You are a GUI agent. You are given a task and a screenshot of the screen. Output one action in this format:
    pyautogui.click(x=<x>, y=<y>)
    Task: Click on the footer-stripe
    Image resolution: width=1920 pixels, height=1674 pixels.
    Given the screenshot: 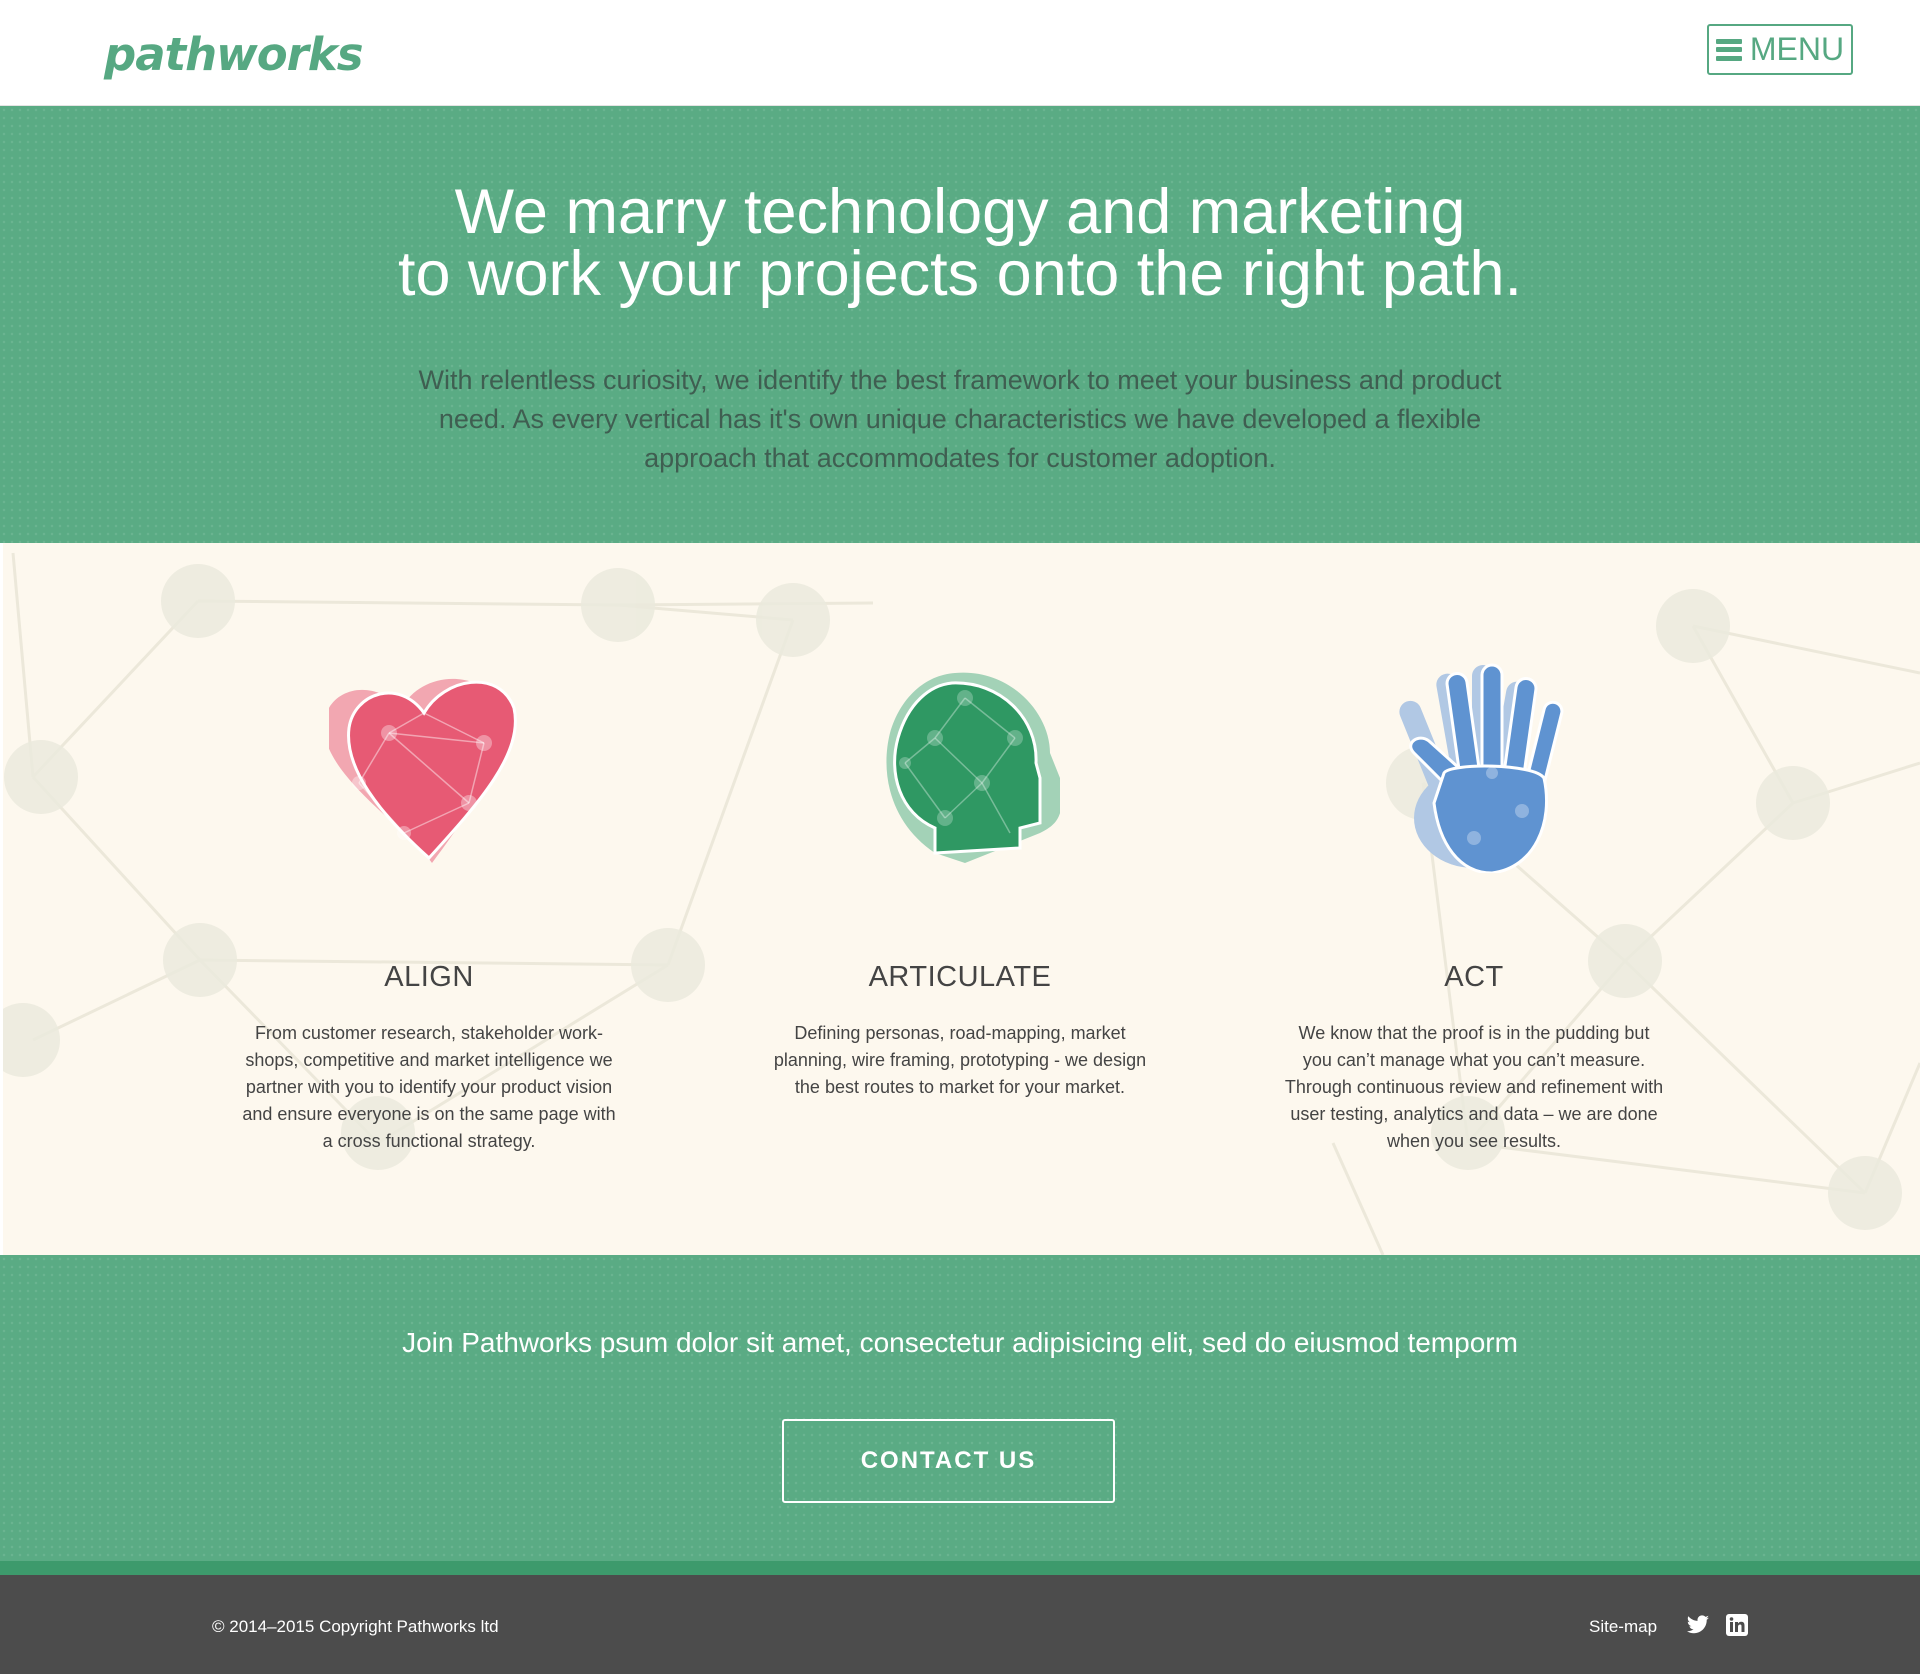 What is the action you would take?
    pyautogui.click(x=960, y=1568)
    